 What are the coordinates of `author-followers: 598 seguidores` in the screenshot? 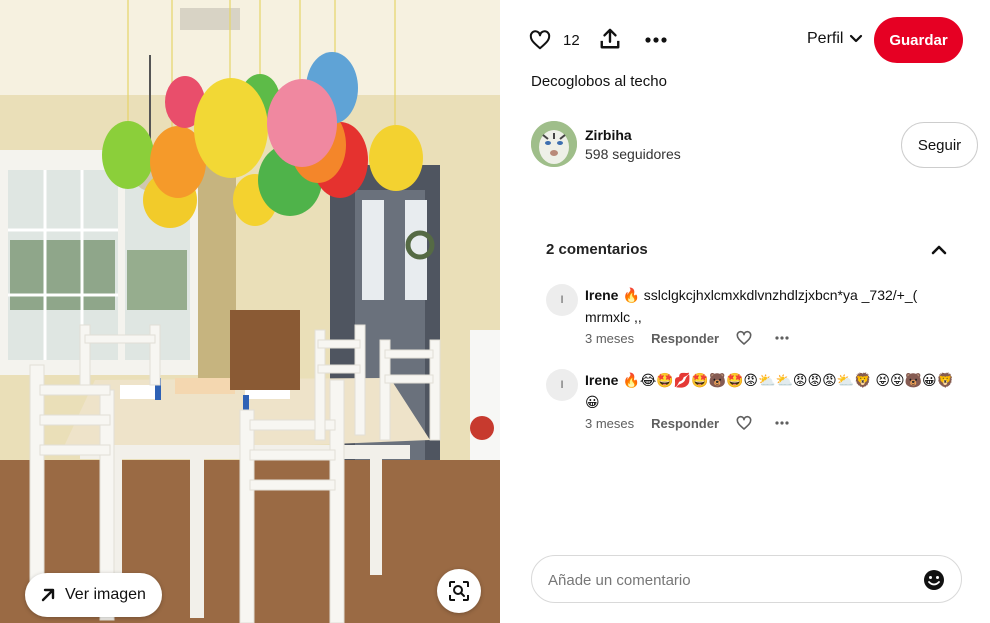 It's located at (633, 153).